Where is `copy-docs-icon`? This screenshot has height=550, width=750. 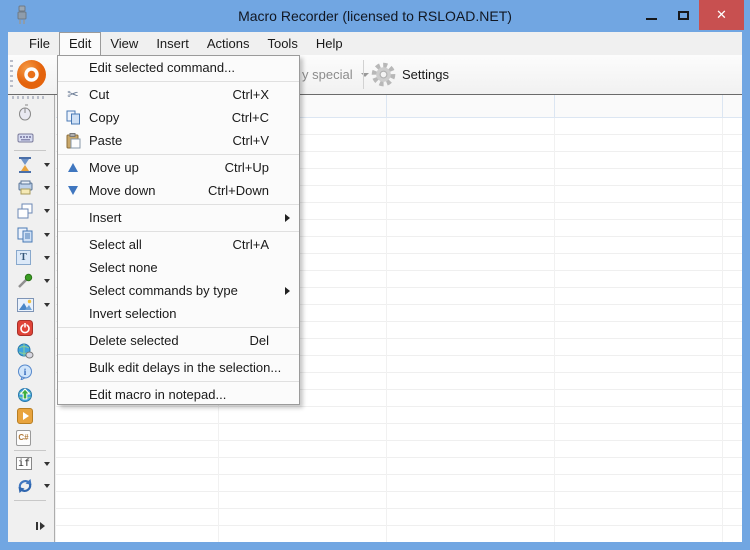 copy-docs-icon is located at coordinates (25, 235).